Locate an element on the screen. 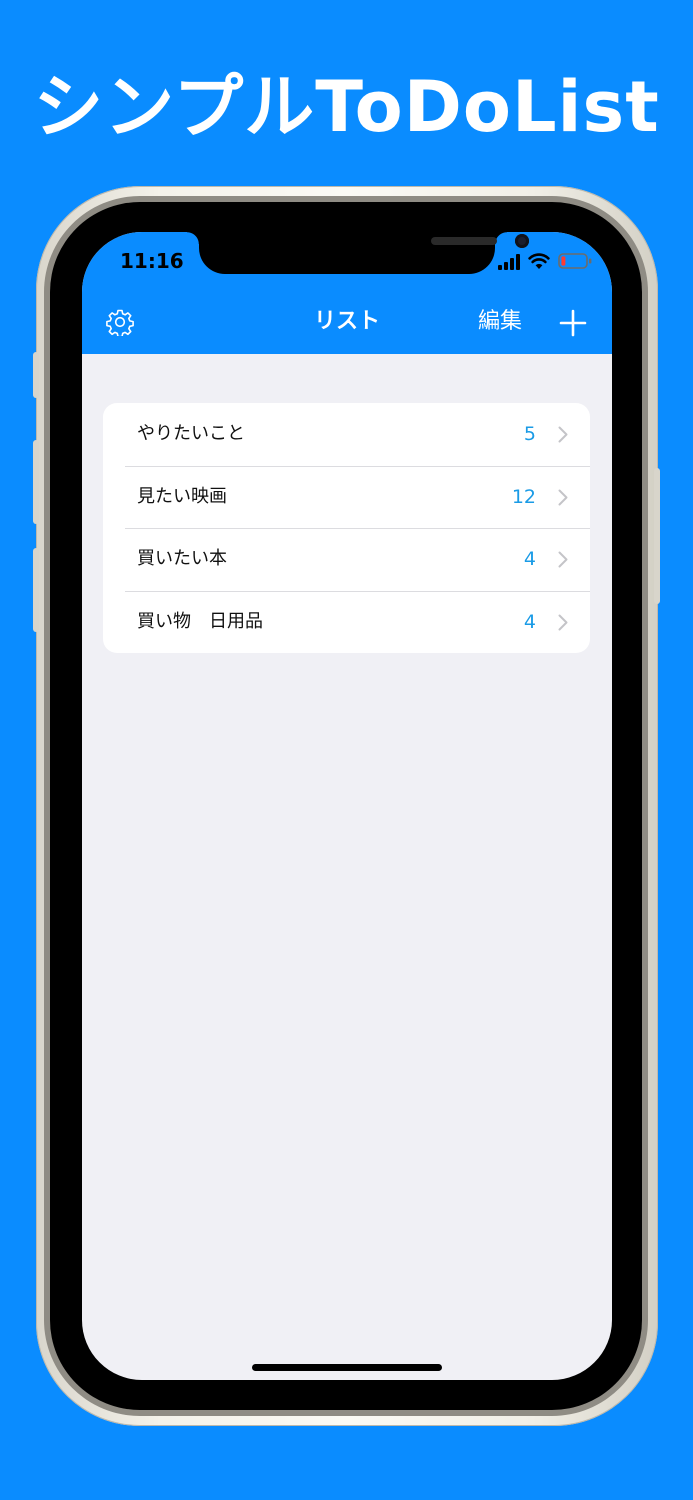 This screenshot has height=1500, width=693. front-camera is located at coordinates (522, 241).